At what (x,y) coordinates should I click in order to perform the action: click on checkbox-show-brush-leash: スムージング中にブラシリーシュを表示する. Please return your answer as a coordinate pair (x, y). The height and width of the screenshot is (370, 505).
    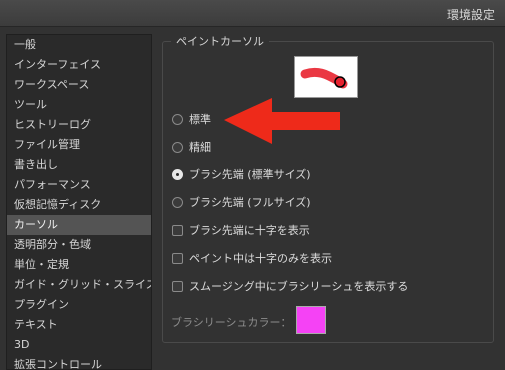
    Looking at the image, I should click on (290, 286).